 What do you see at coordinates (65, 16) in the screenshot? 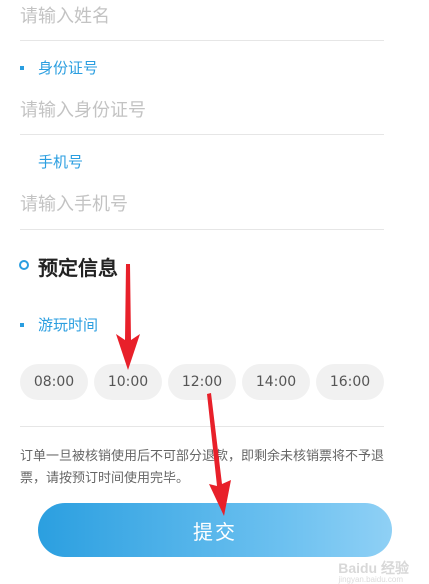
I see `name-placeholder: 请输入姓名` at bounding box center [65, 16].